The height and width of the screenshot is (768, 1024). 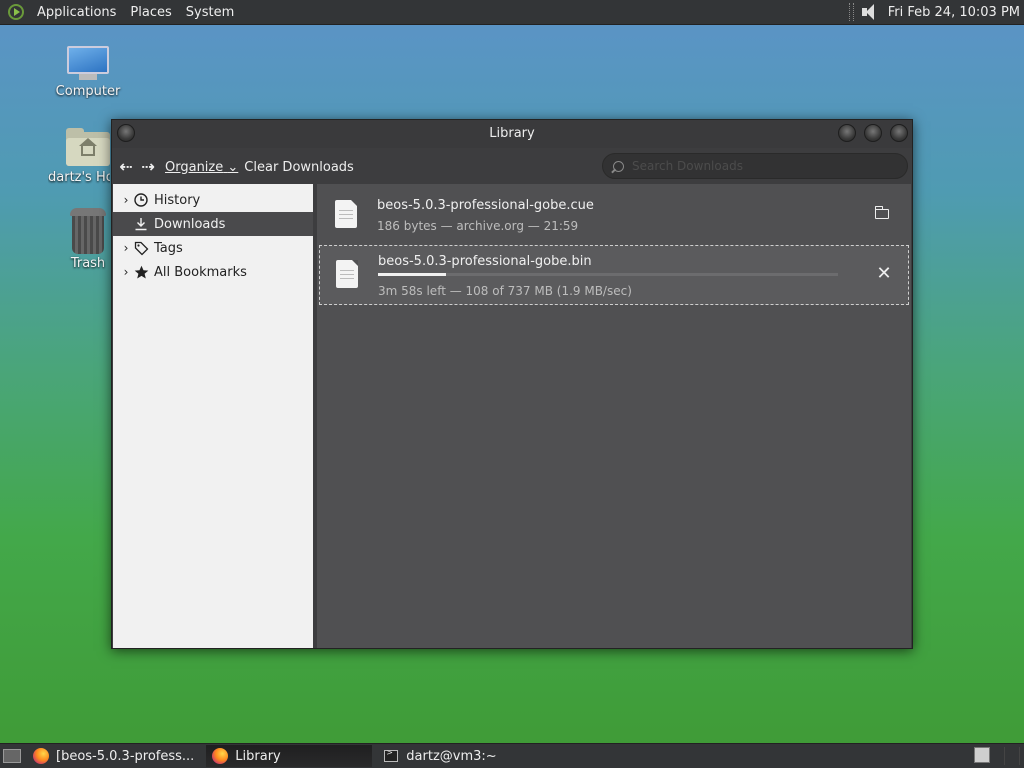 What do you see at coordinates (851, 12) in the screenshot?
I see `panel-separator` at bounding box center [851, 12].